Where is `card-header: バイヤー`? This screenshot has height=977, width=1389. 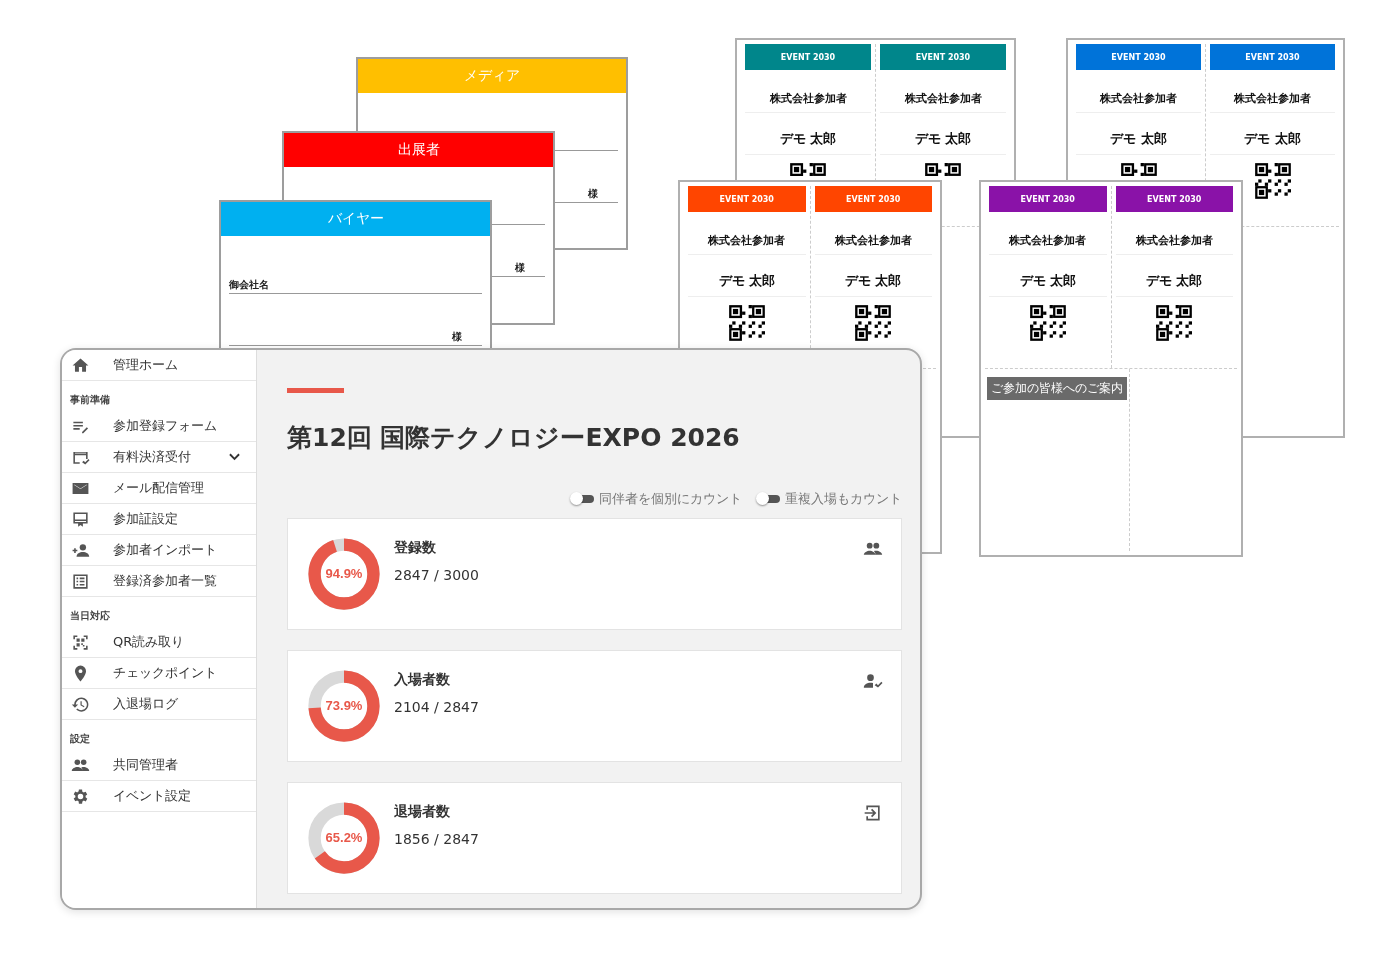 card-header: バイヤー is located at coordinates (355, 219).